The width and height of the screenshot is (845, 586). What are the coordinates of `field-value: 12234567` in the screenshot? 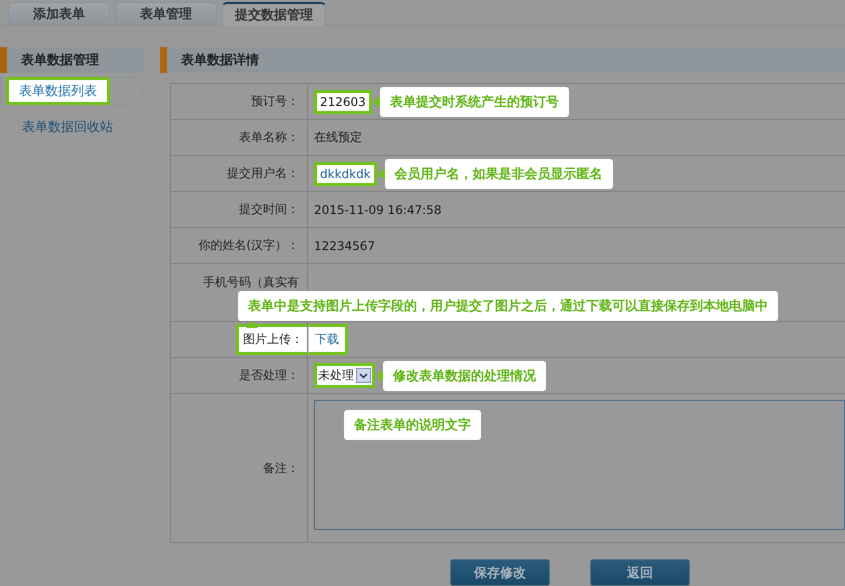 It's located at (345, 245).